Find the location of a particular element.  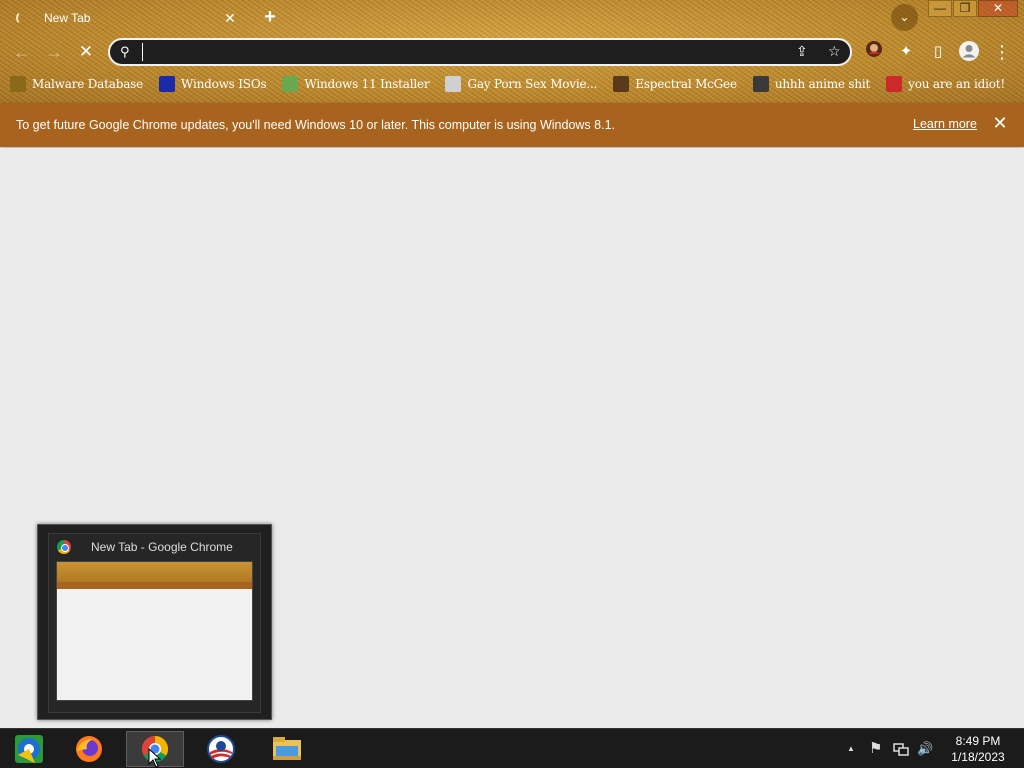

address-bar: ⚲ ⇪ ☆ is located at coordinates (480, 52).